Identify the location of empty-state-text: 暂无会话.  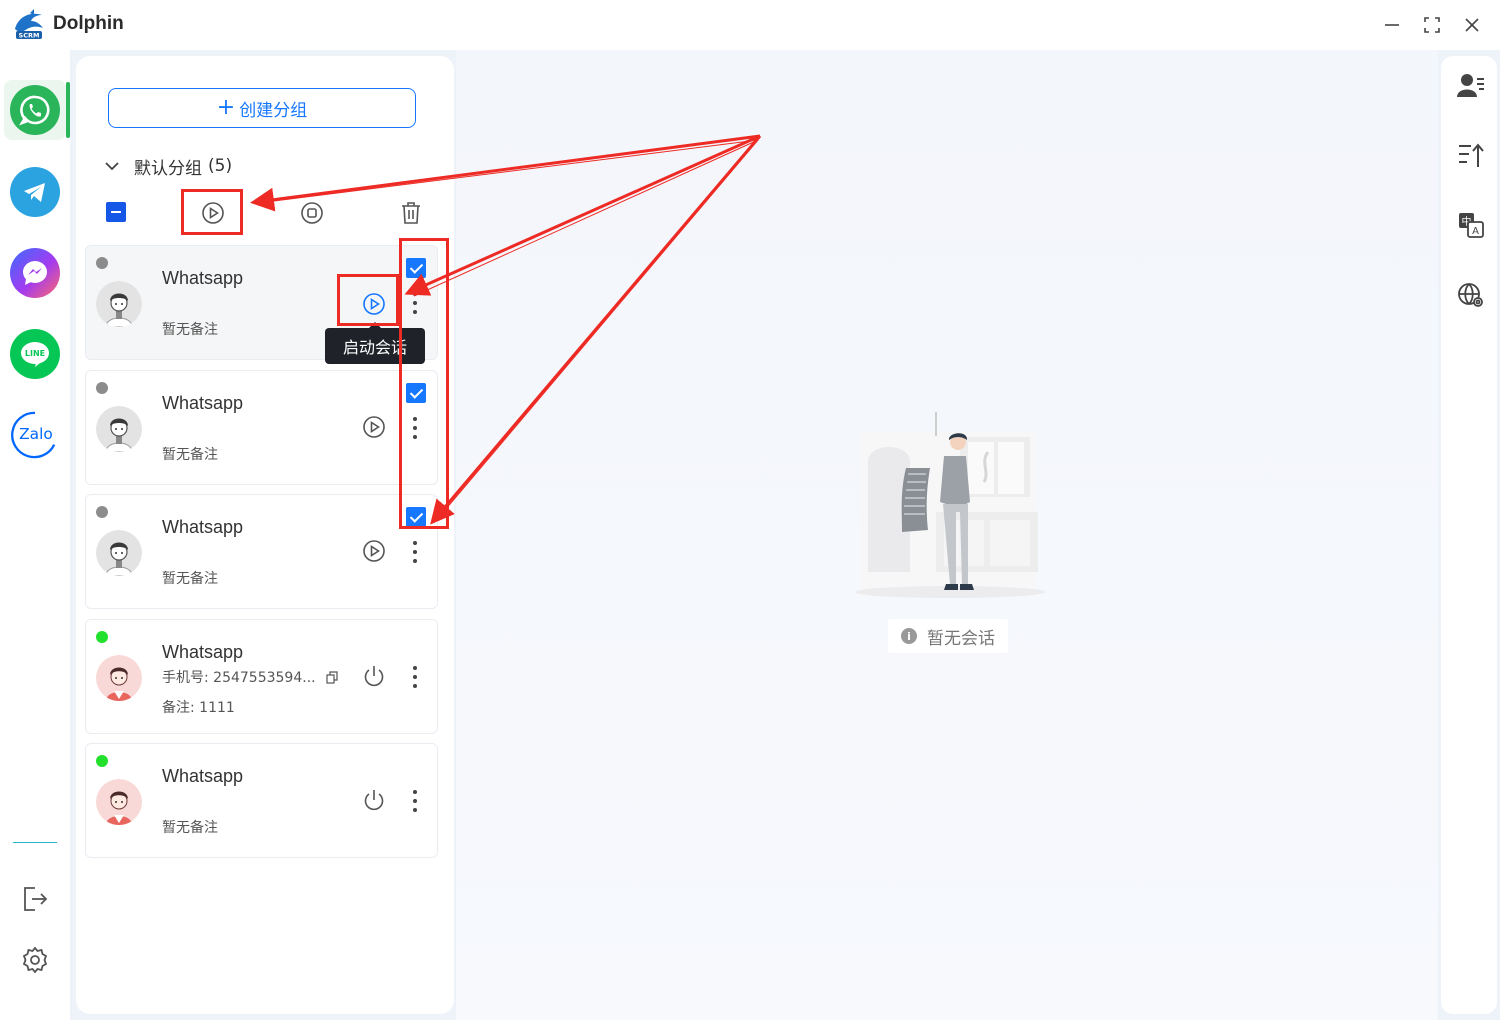
(961, 638).